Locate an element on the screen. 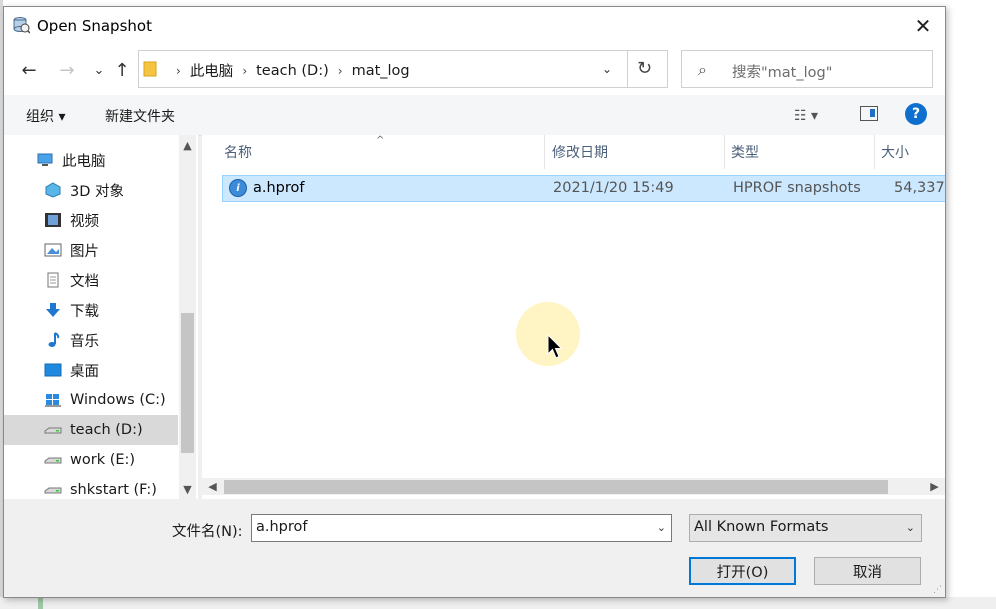 Image resolution: width=996 pixels, height=609 pixels. scroll-right-icon: ▶ is located at coordinates (934, 486).